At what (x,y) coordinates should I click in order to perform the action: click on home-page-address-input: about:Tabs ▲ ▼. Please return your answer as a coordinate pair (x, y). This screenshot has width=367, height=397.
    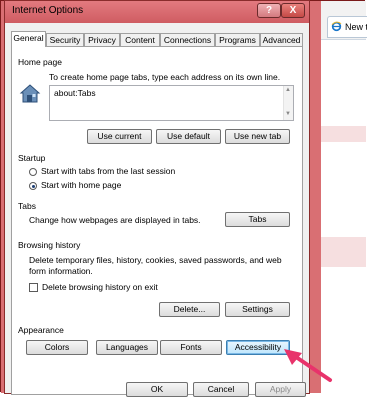
    Looking at the image, I should click on (171, 103).